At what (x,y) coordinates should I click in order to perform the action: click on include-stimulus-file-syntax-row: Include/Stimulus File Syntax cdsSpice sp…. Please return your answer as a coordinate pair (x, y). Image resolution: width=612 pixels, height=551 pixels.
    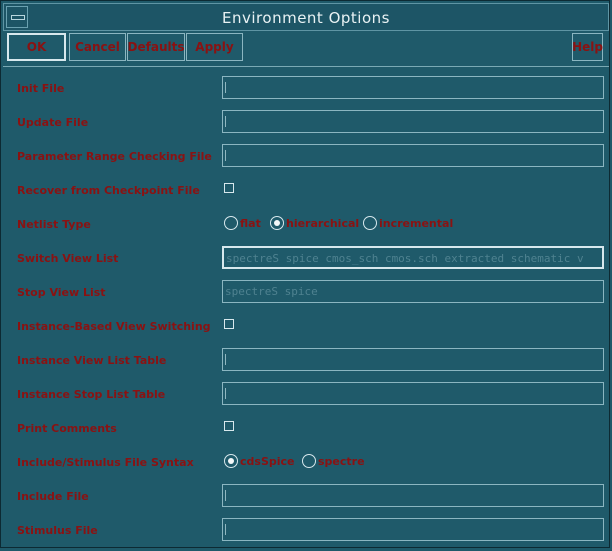
    Looking at the image, I should click on (306, 466).